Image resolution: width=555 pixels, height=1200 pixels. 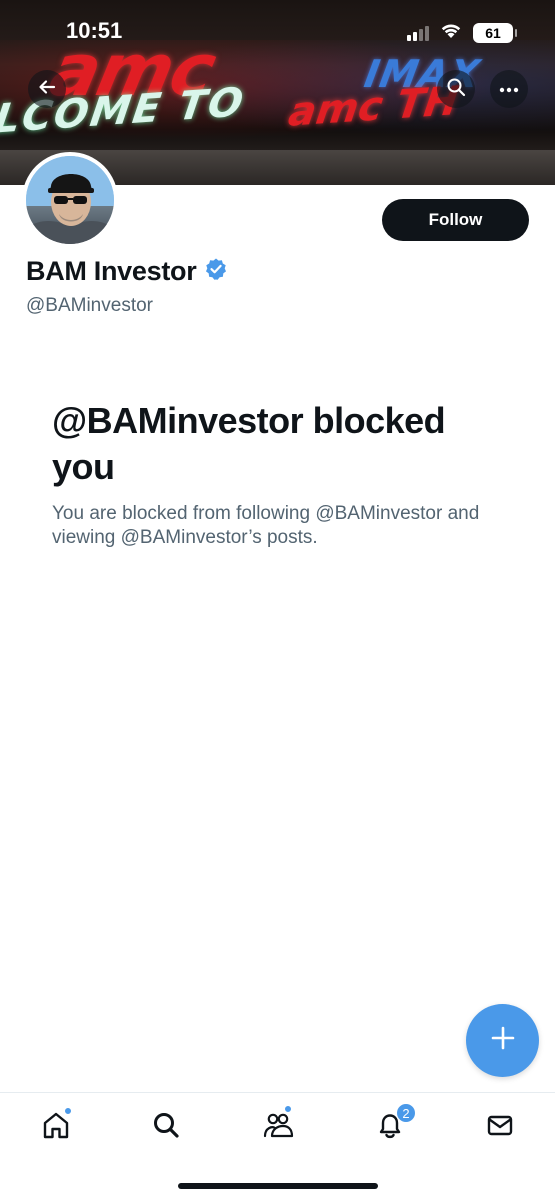 I want to click on back-icon, so click(x=47, y=89).